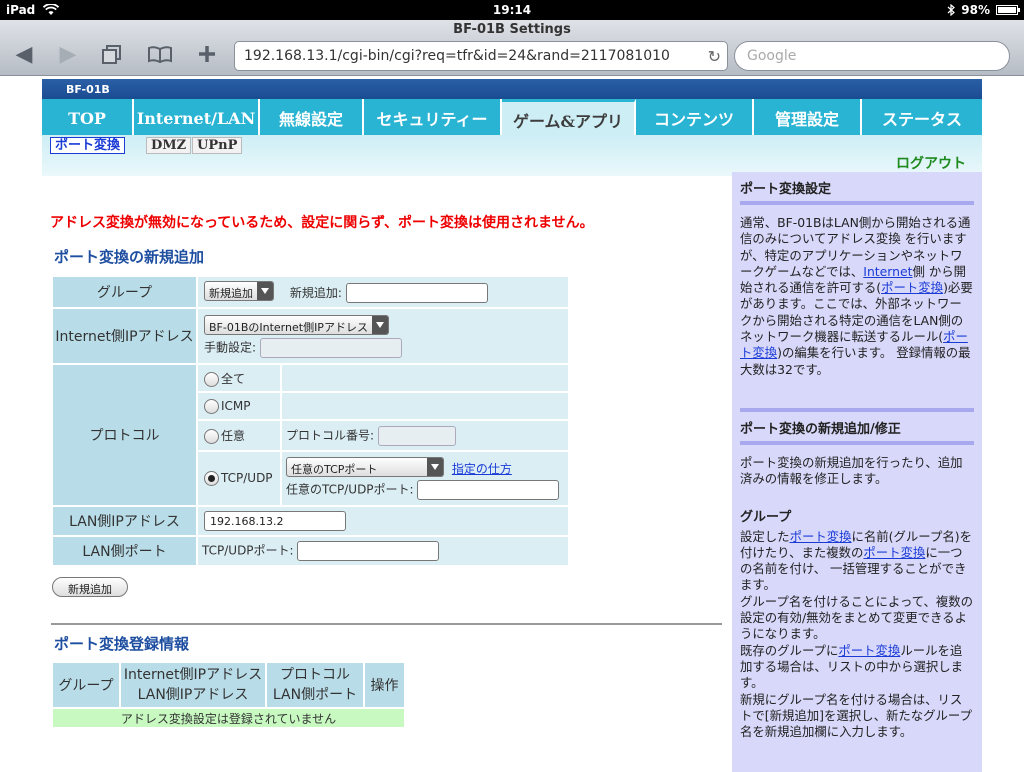 This screenshot has width=1024, height=772. Describe the element at coordinates (315, 292) in the screenshot. I see `group-new-label: 新規追加:` at that location.